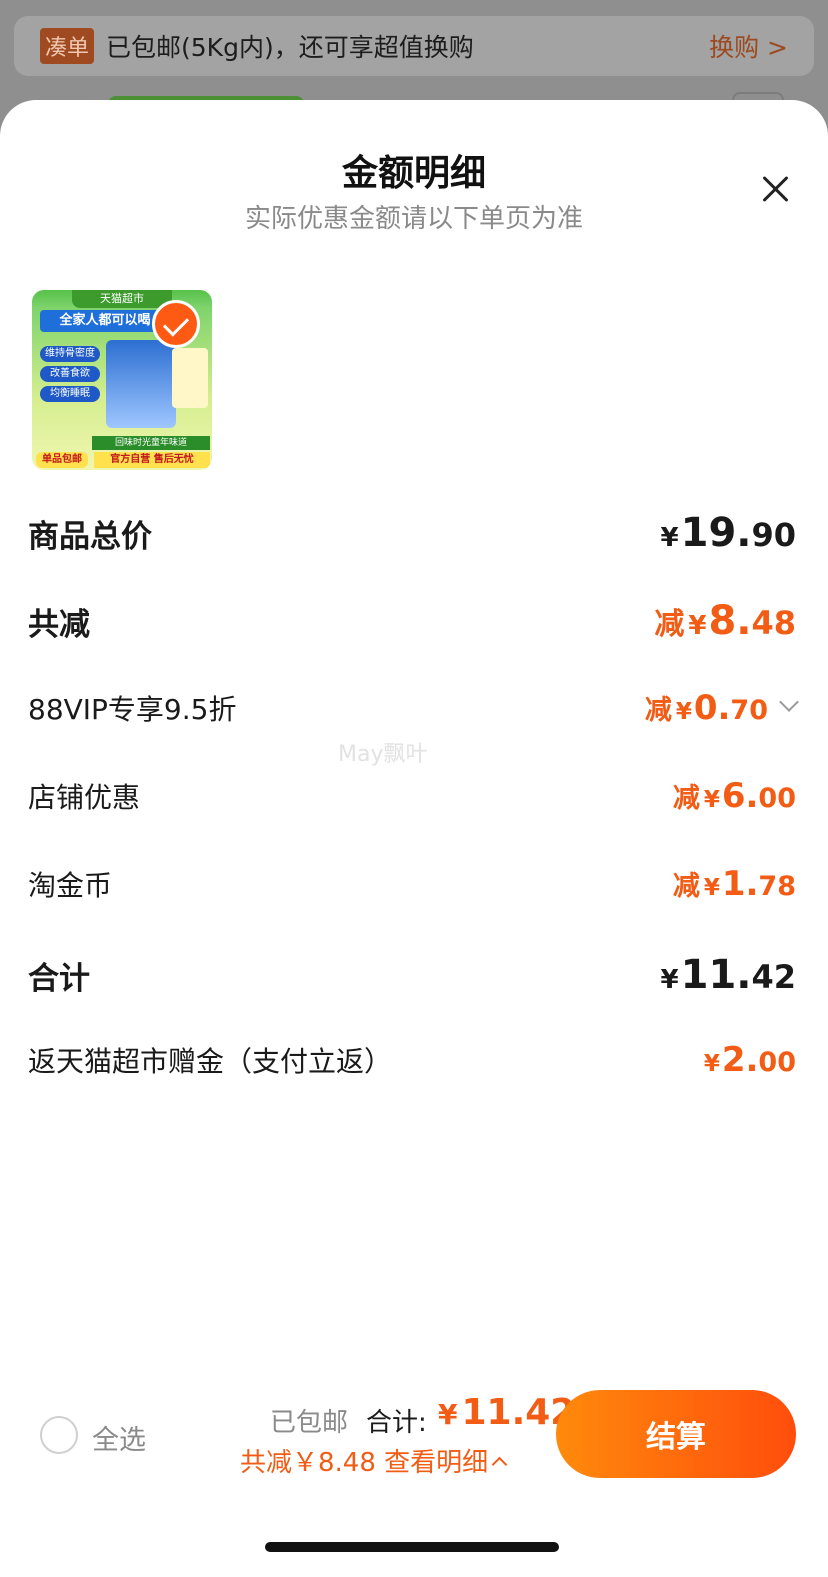 The height and width of the screenshot is (1577, 828). What do you see at coordinates (676, 1434) in the screenshot?
I see `checkout-button: 结算` at bounding box center [676, 1434].